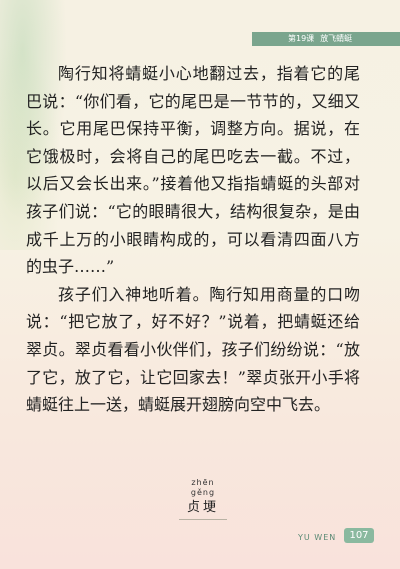  What do you see at coordinates (301, 38) in the screenshot?
I see `lesson-number: 第19课` at bounding box center [301, 38].